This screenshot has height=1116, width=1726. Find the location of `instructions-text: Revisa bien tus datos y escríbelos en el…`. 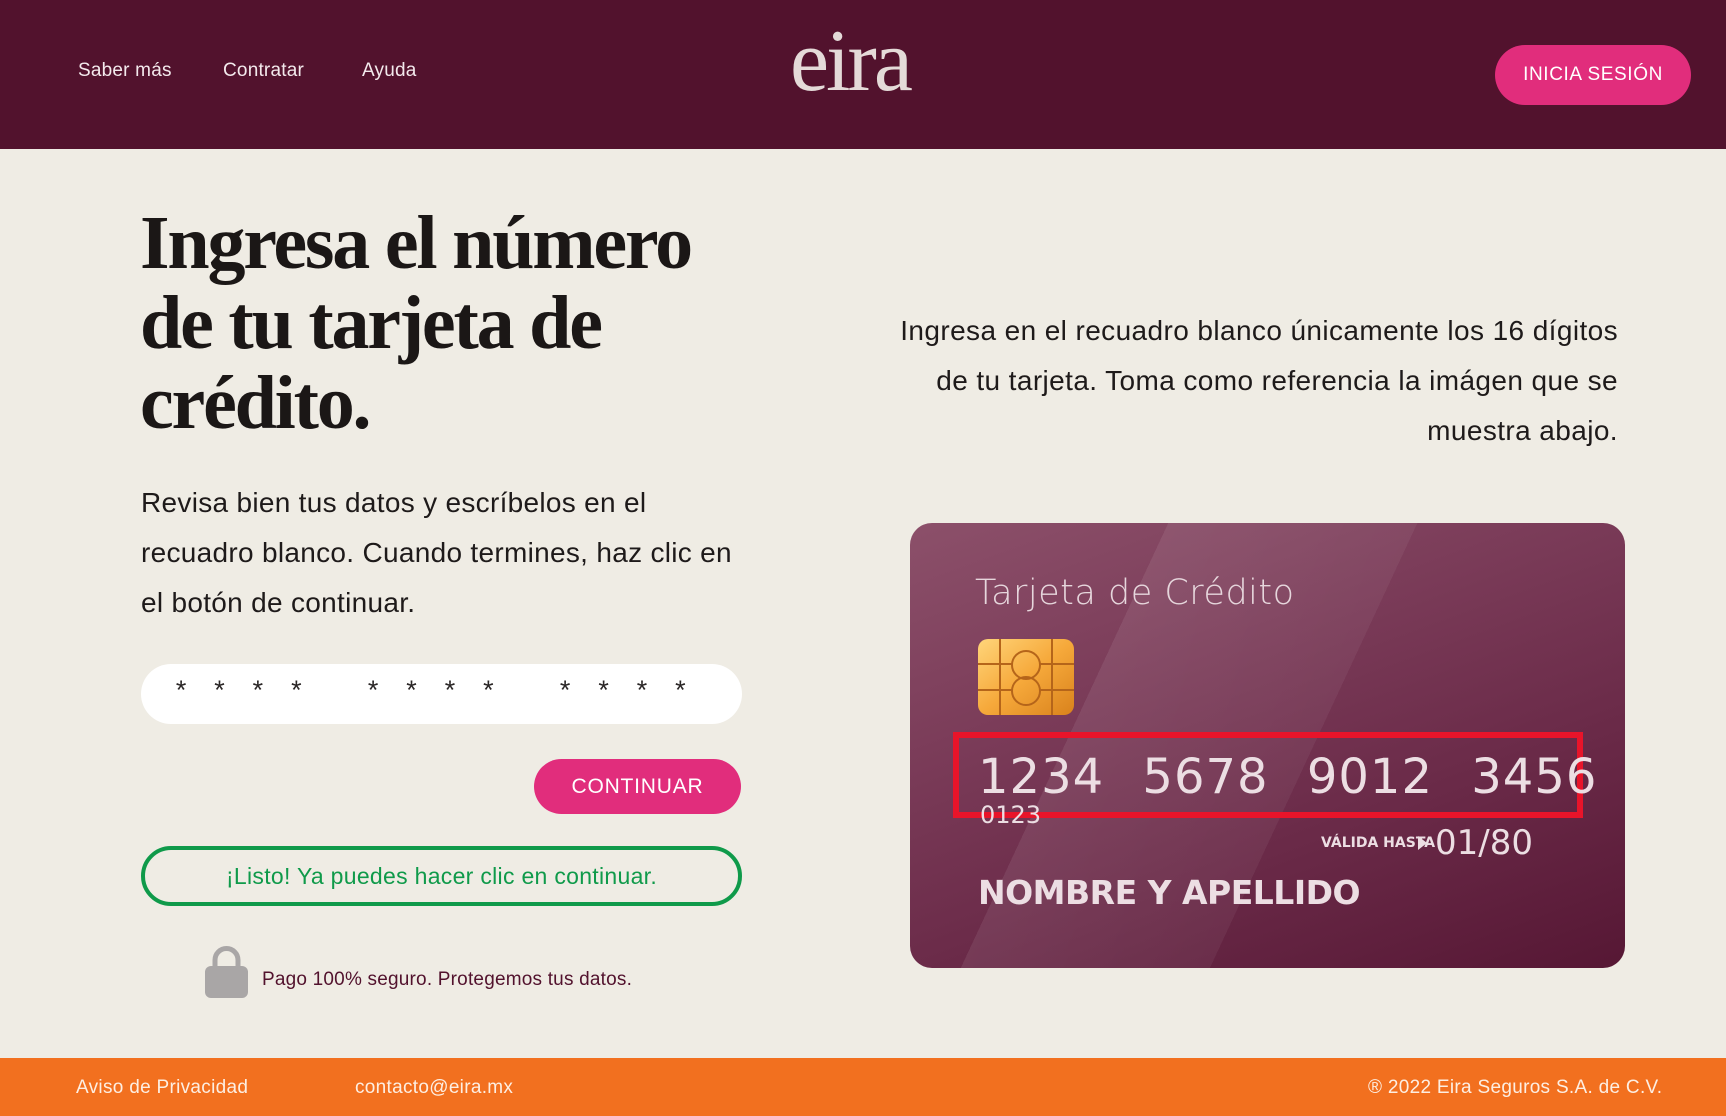

instructions-text: Revisa bien tus datos y escríbelos en el… is located at coordinates (436, 552).